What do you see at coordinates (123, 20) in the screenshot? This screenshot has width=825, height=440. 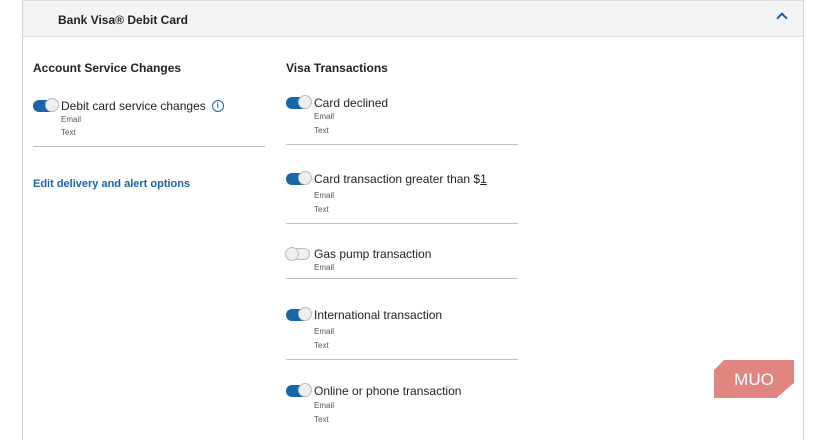 I see `card-title: Bank Visa® Debit Card` at bounding box center [123, 20].